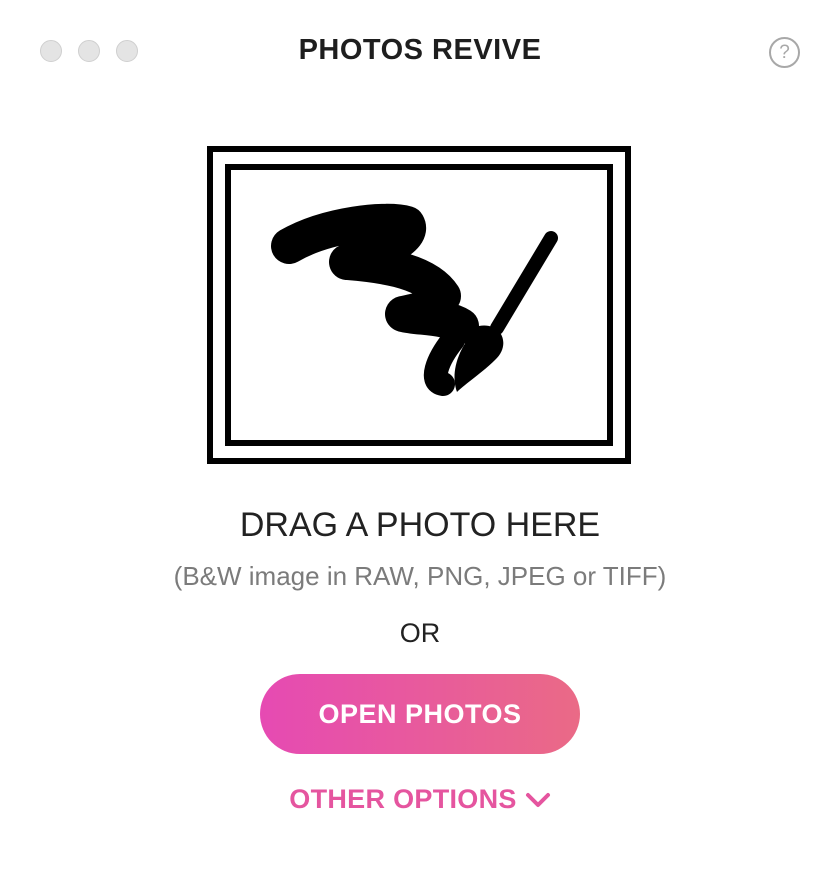  I want to click on or-separator: OR, so click(420, 633).